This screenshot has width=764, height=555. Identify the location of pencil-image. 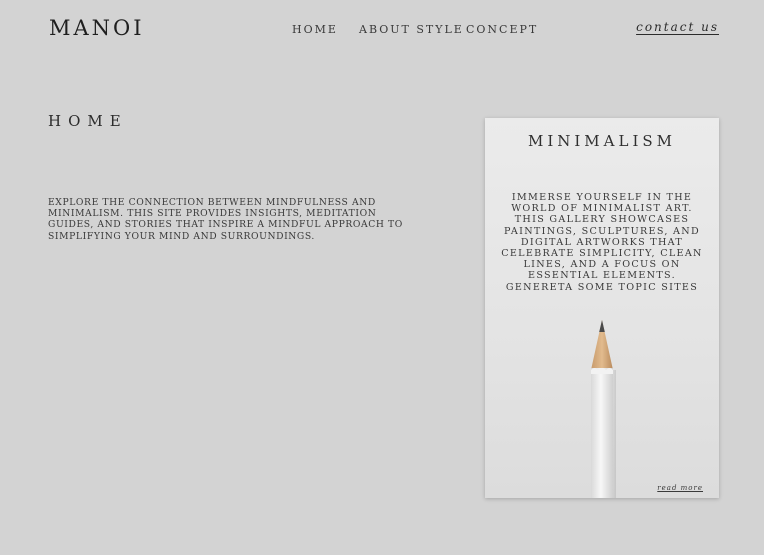
(603, 409).